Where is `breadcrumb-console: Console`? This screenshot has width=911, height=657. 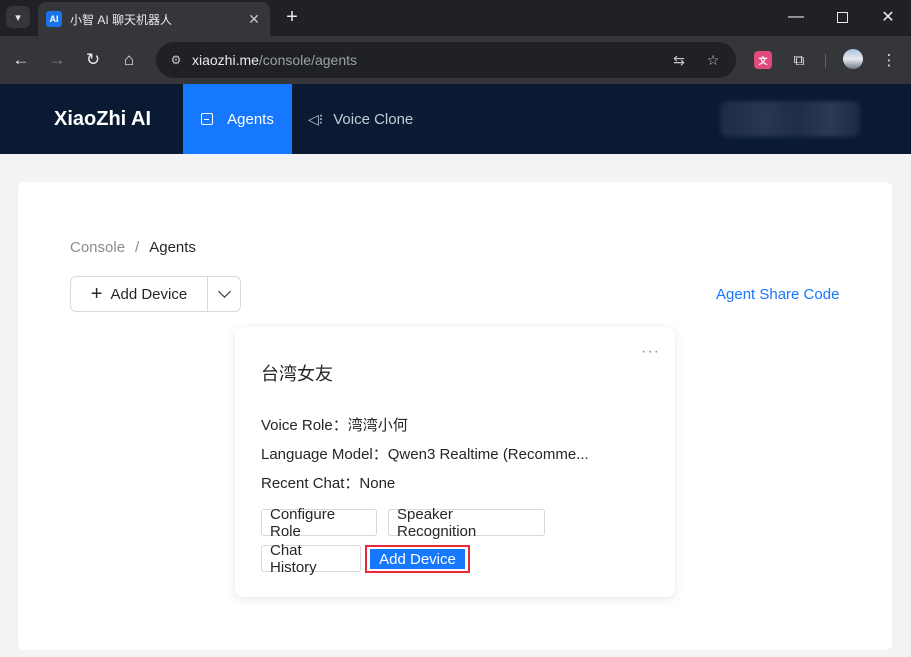 breadcrumb-console: Console is located at coordinates (97, 247).